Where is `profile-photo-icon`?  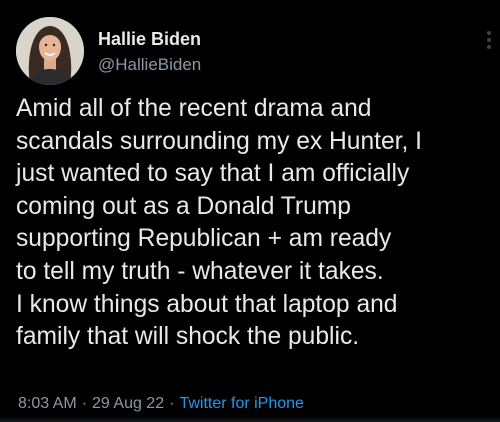 profile-photo-icon is located at coordinates (50, 51).